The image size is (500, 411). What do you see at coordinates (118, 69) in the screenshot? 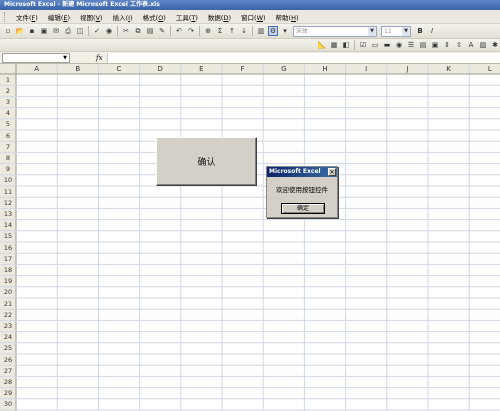
I see `column-header-C: C` at bounding box center [118, 69].